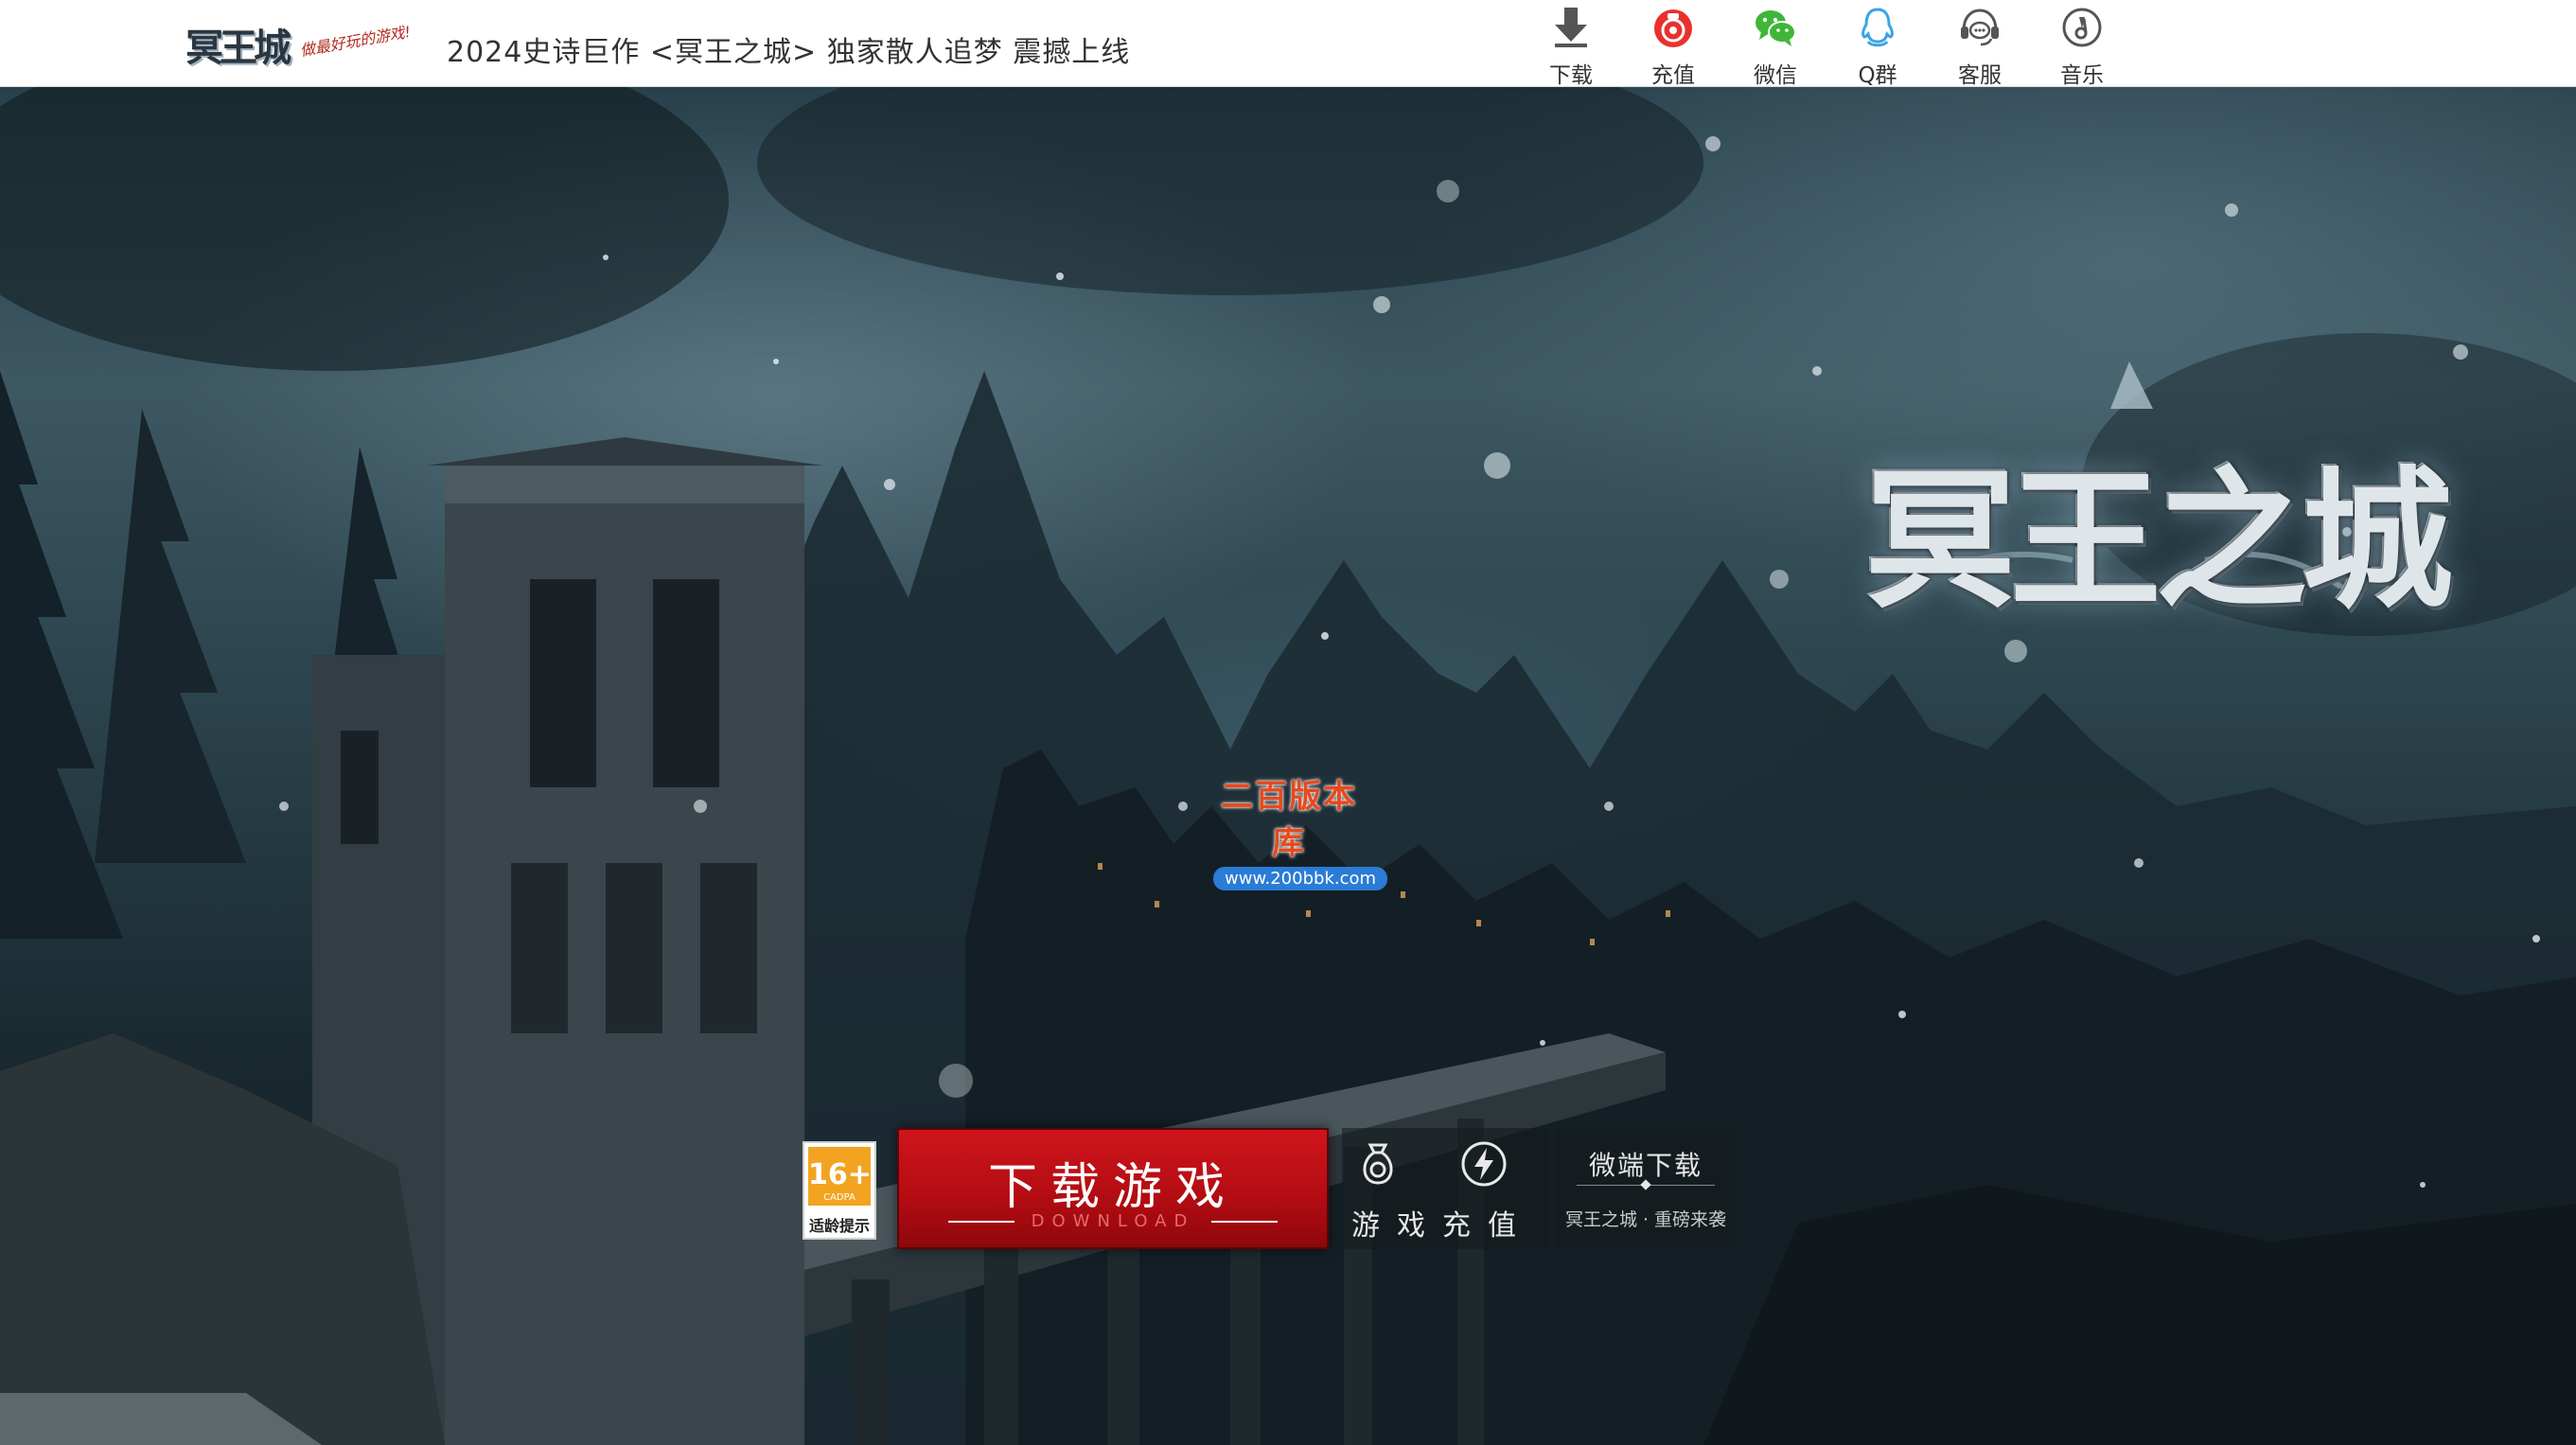  What do you see at coordinates (238, 48) in the screenshot?
I see `logo-text: 冥王城` at bounding box center [238, 48].